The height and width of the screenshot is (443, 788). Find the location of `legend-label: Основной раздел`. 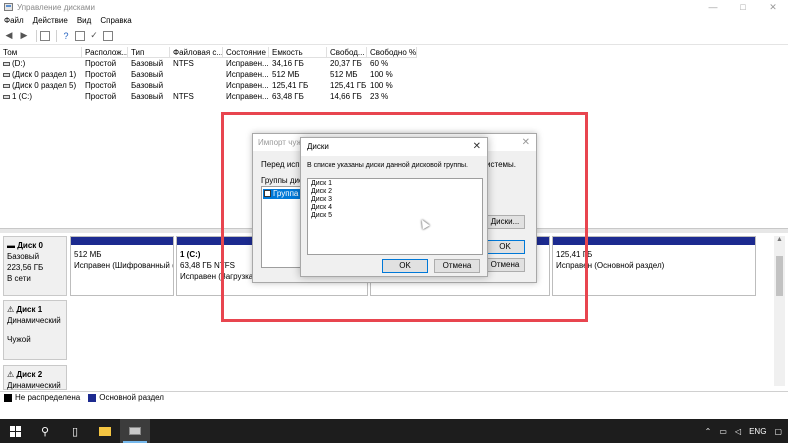

legend-label: Основной раздел is located at coordinates (131, 397).